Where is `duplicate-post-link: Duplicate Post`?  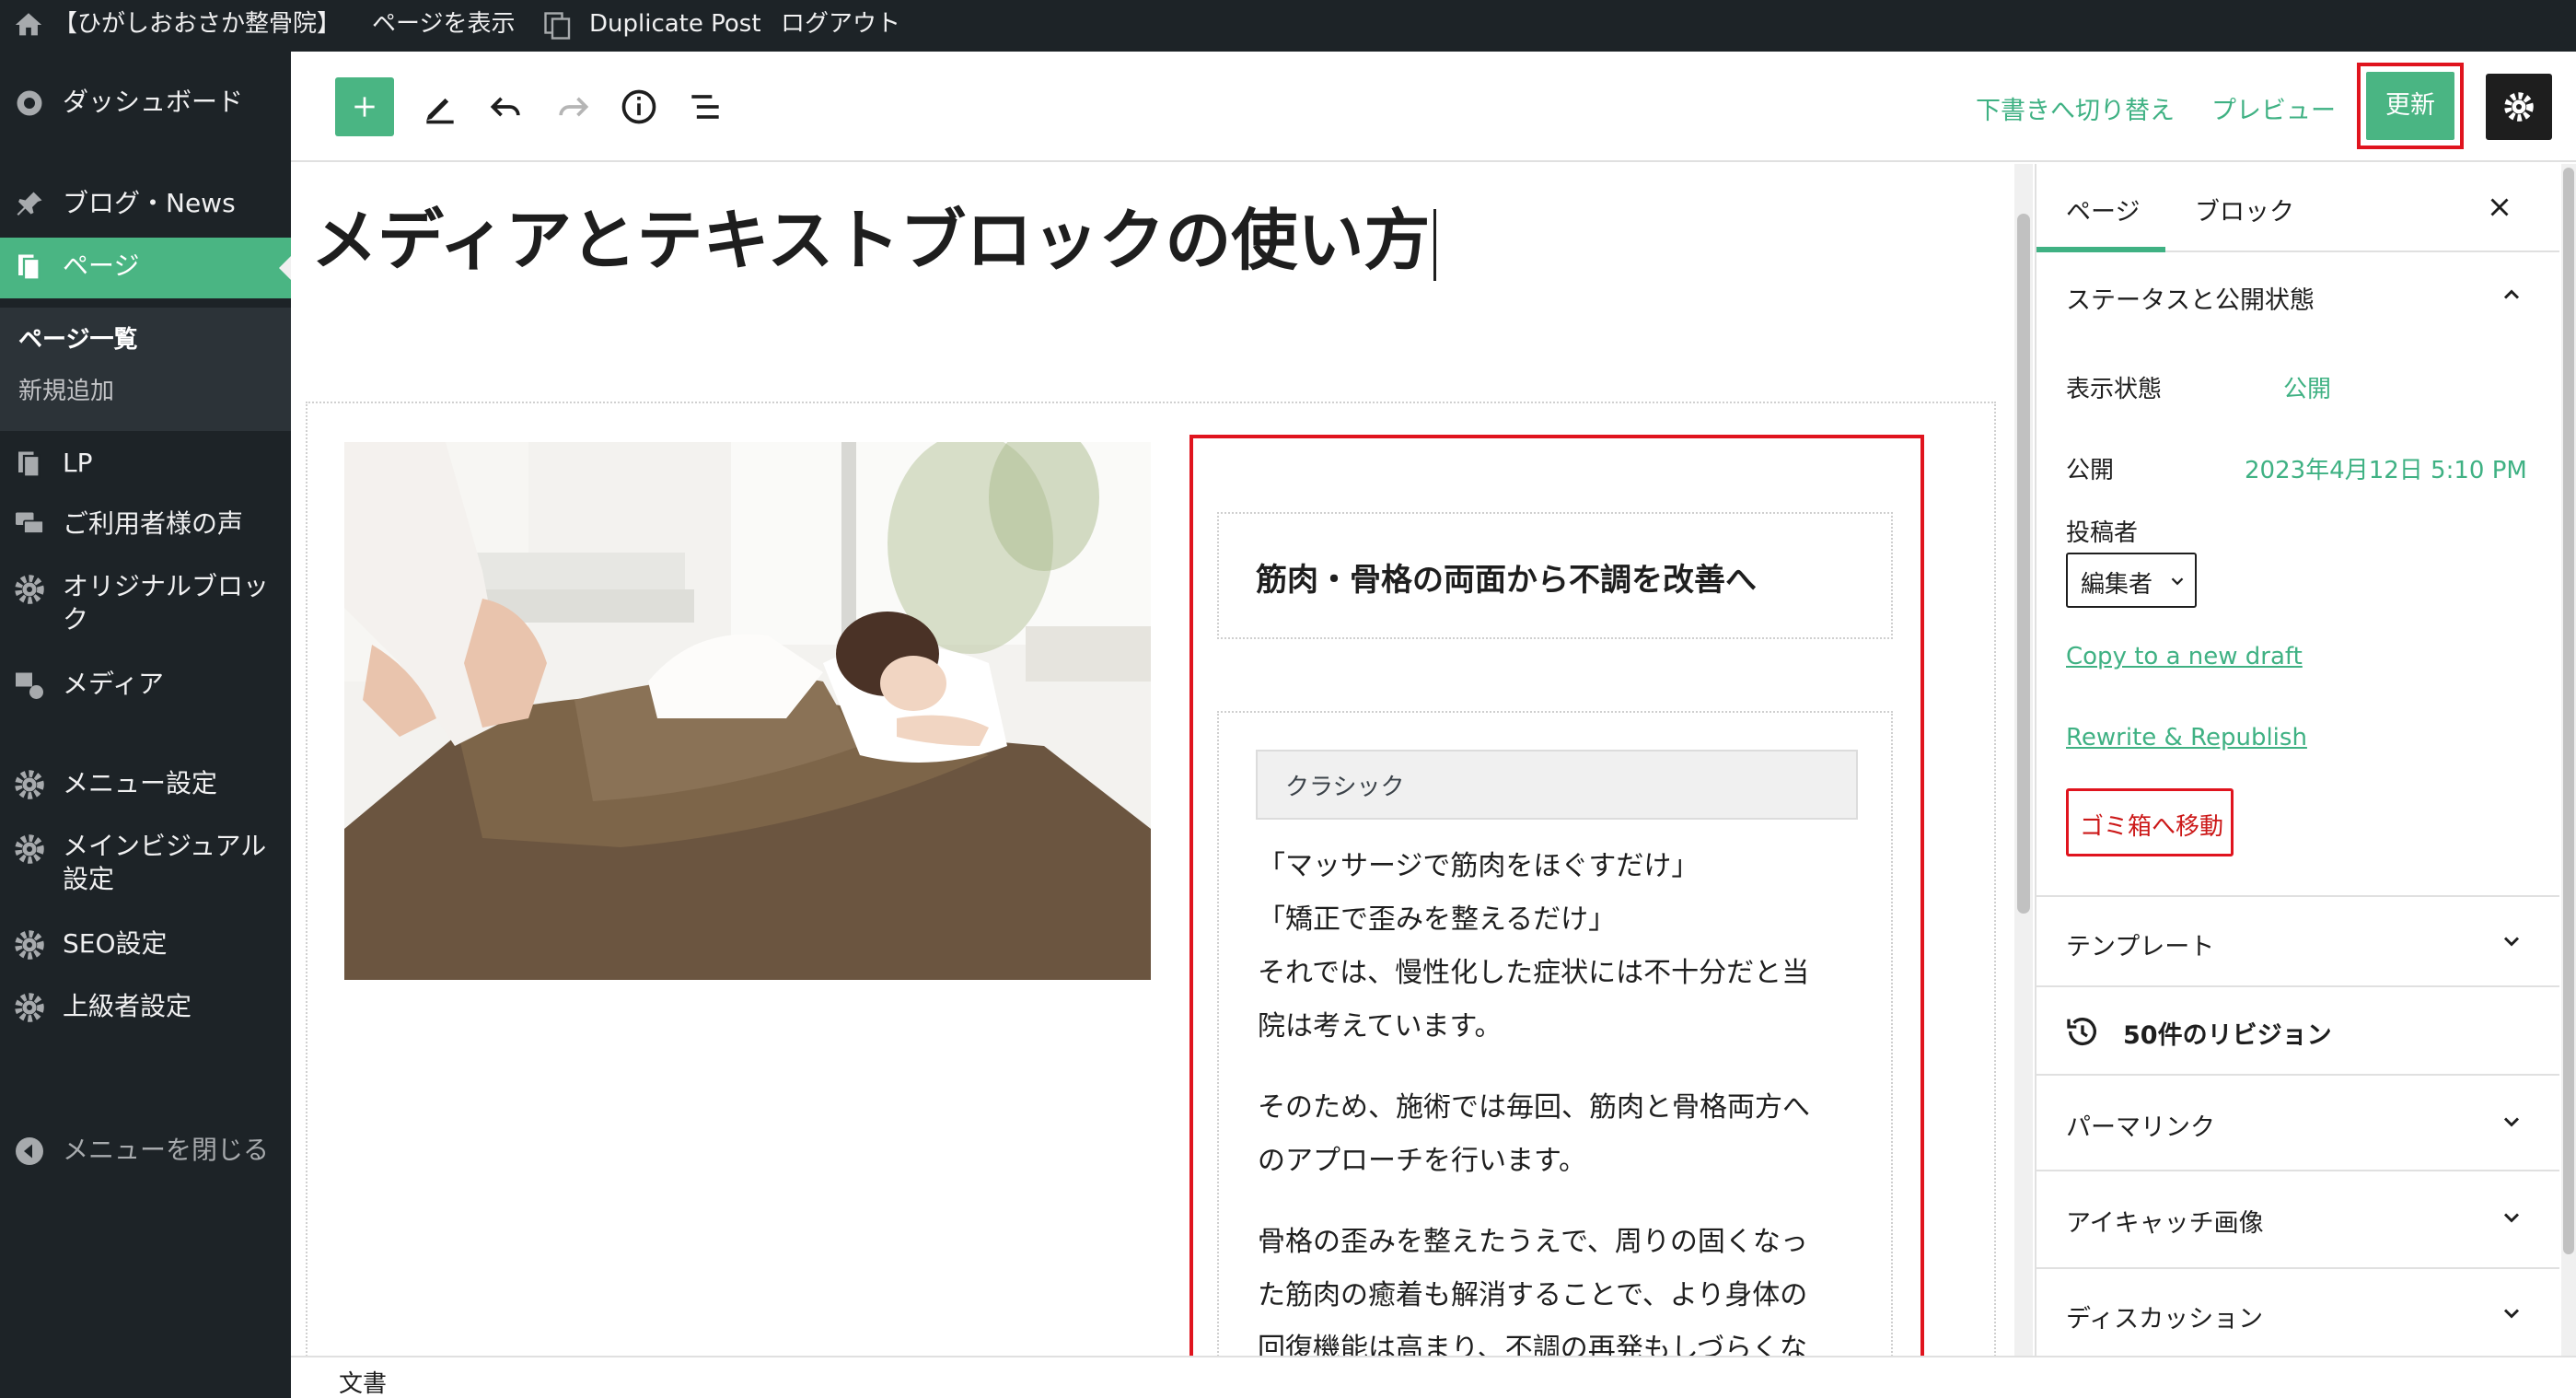 duplicate-post-link: Duplicate Post is located at coordinates (675, 26).